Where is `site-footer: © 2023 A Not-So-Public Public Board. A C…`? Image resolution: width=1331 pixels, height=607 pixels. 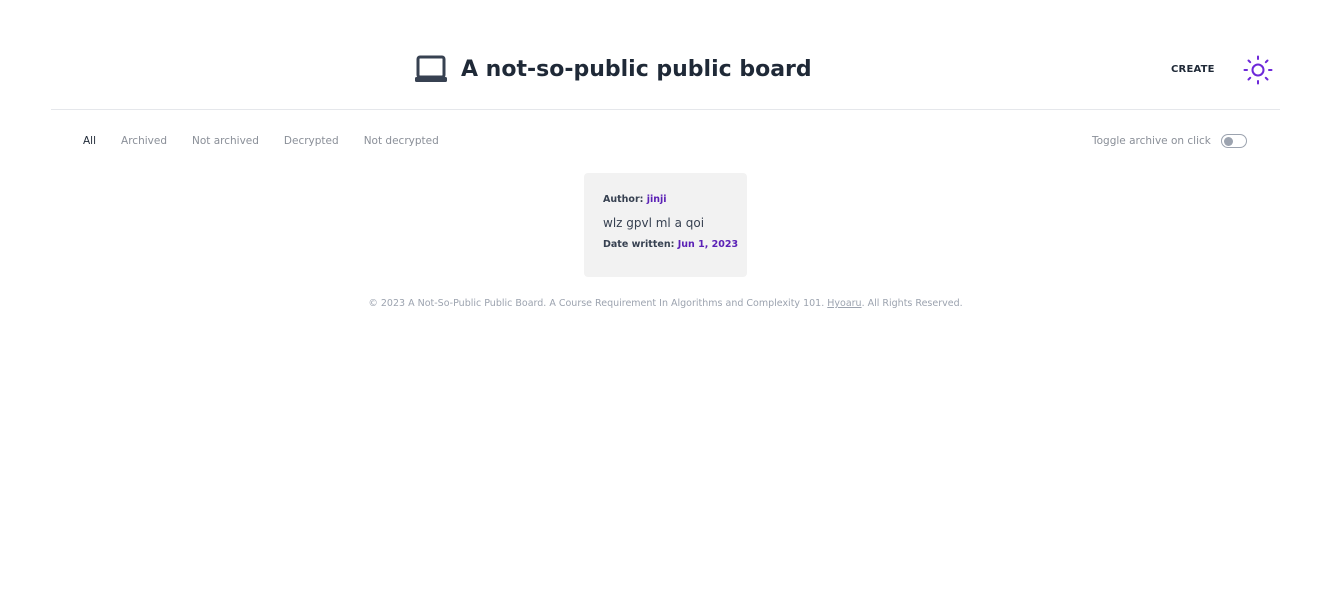
site-footer: © 2023 A Not-So-Public Public Board. A C… is located at coordinates (665, 304).